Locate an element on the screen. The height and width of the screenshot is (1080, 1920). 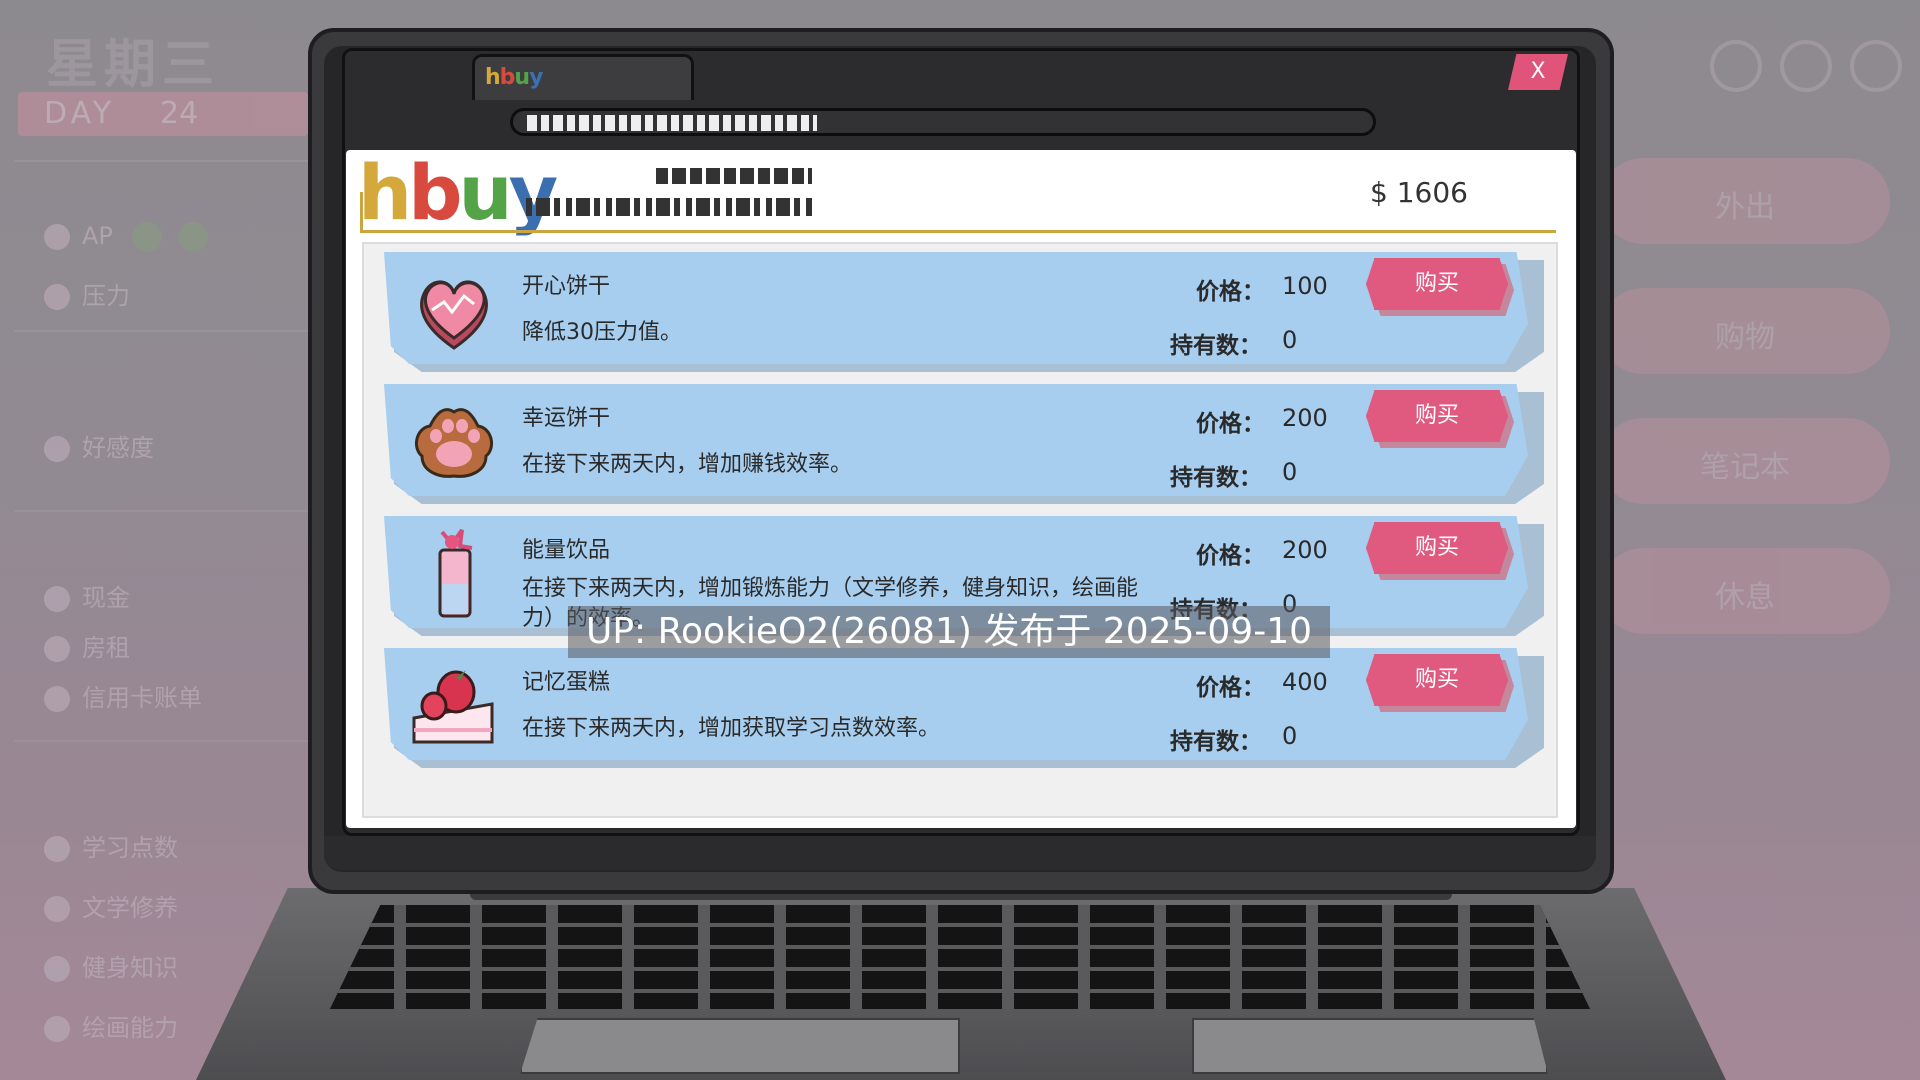
site-logo: hbuy is located at coordinates (458, 192).